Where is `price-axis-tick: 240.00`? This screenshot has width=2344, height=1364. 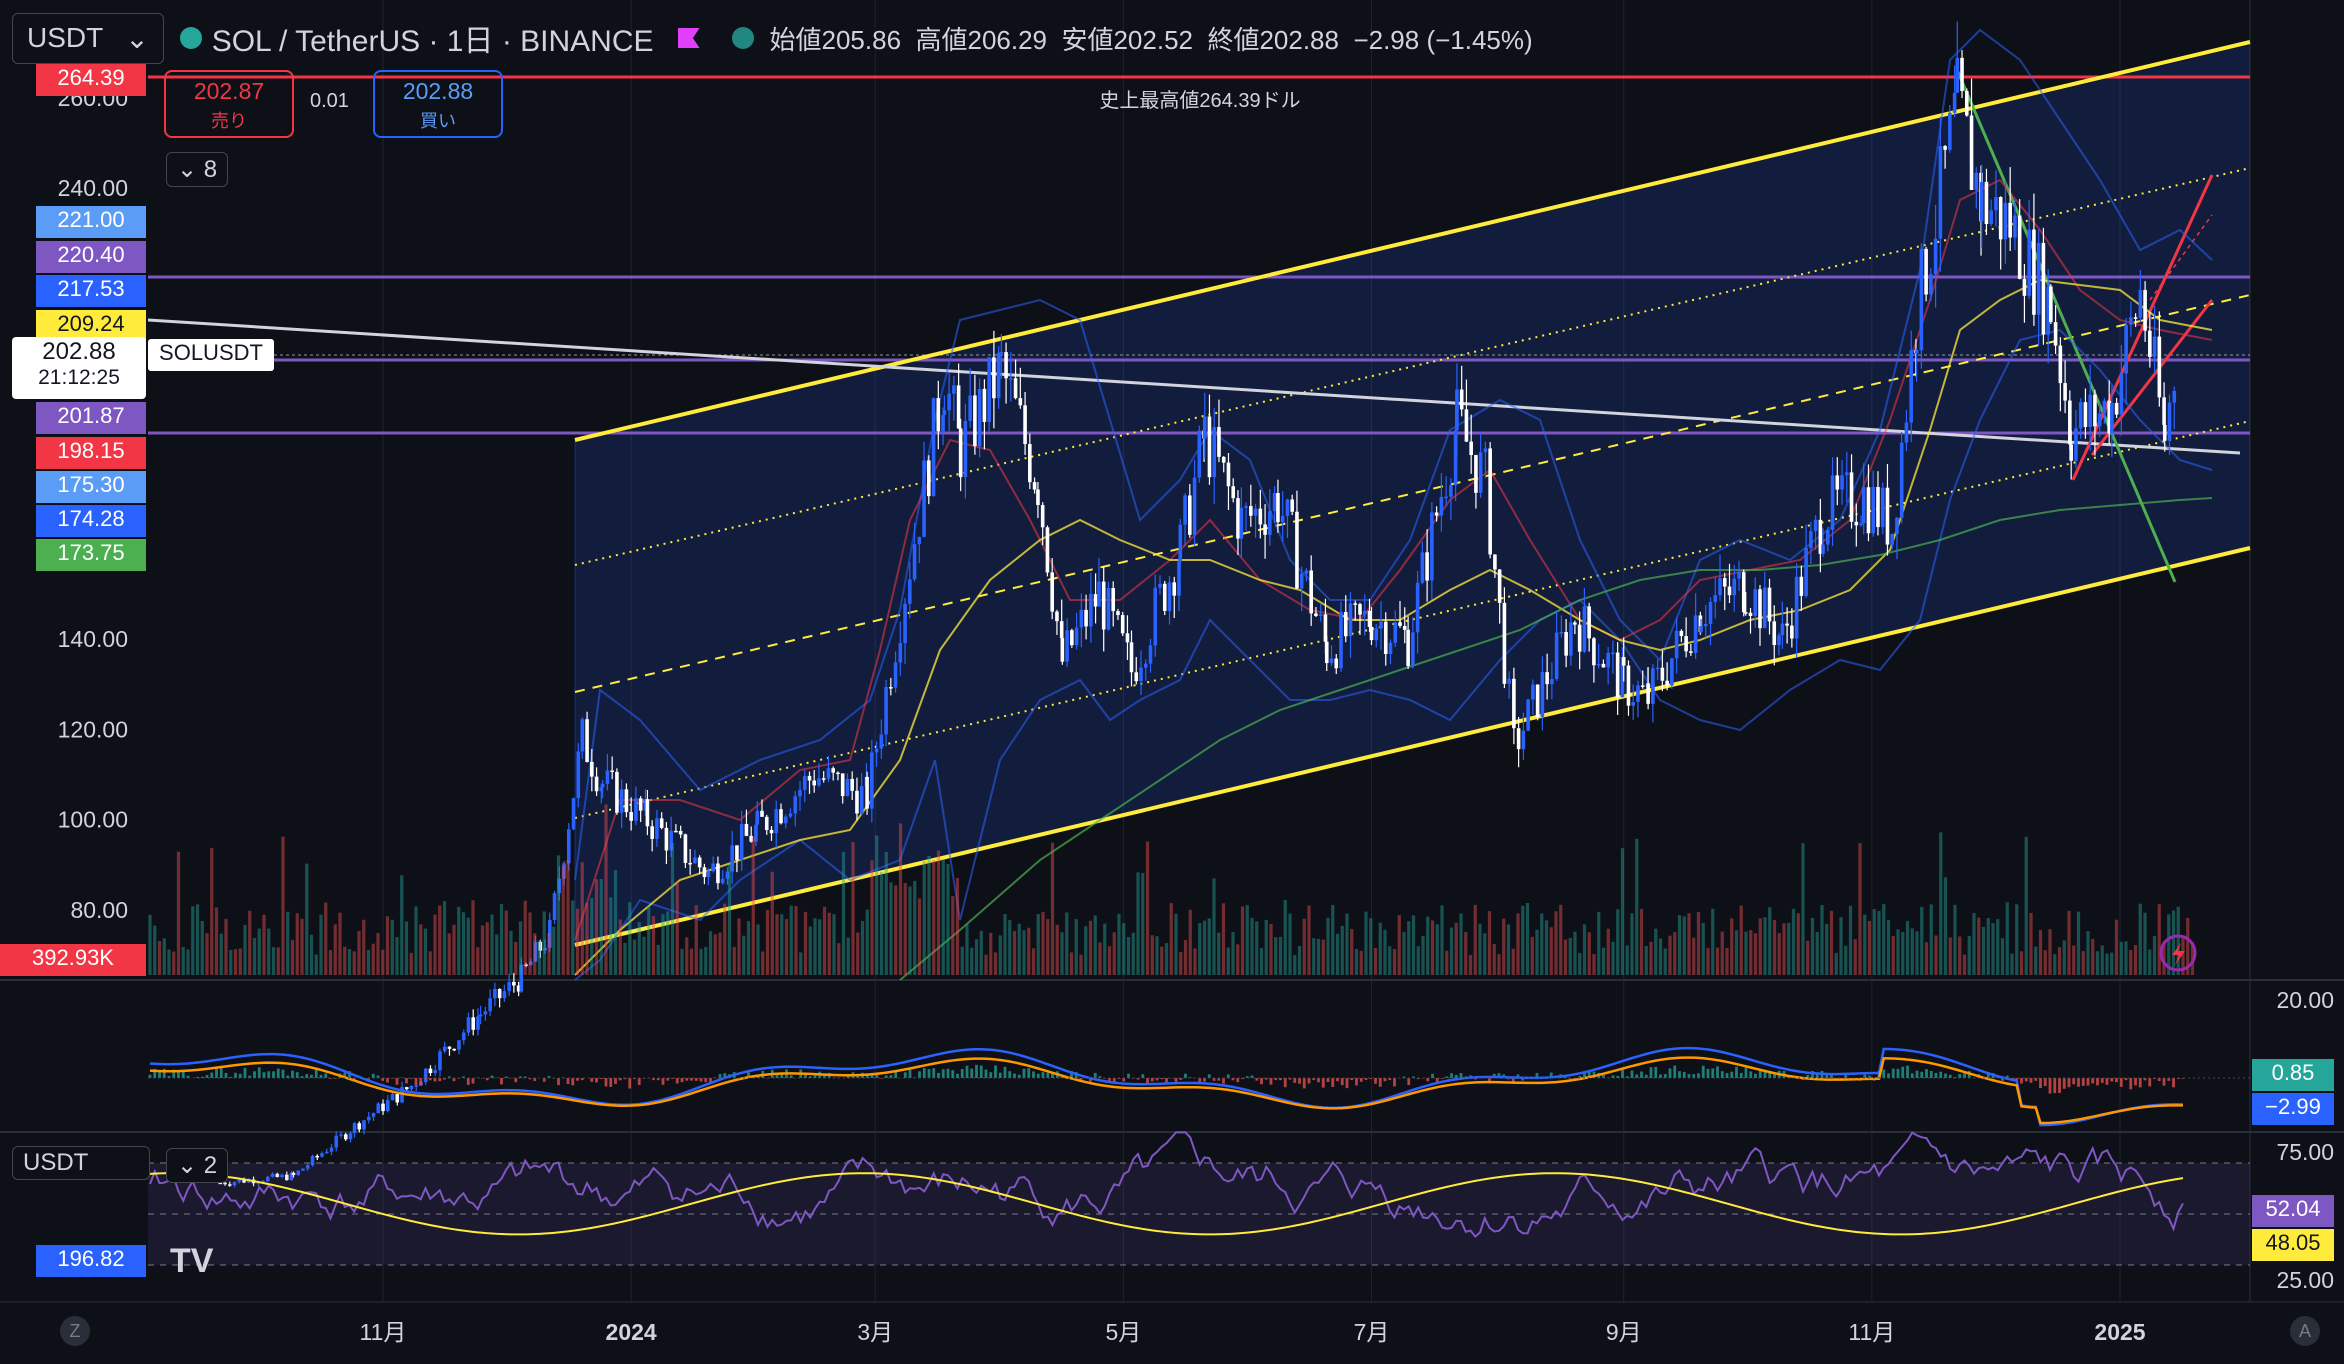
price-axis-tick: 240.00 is located at coordinates (93, 188).